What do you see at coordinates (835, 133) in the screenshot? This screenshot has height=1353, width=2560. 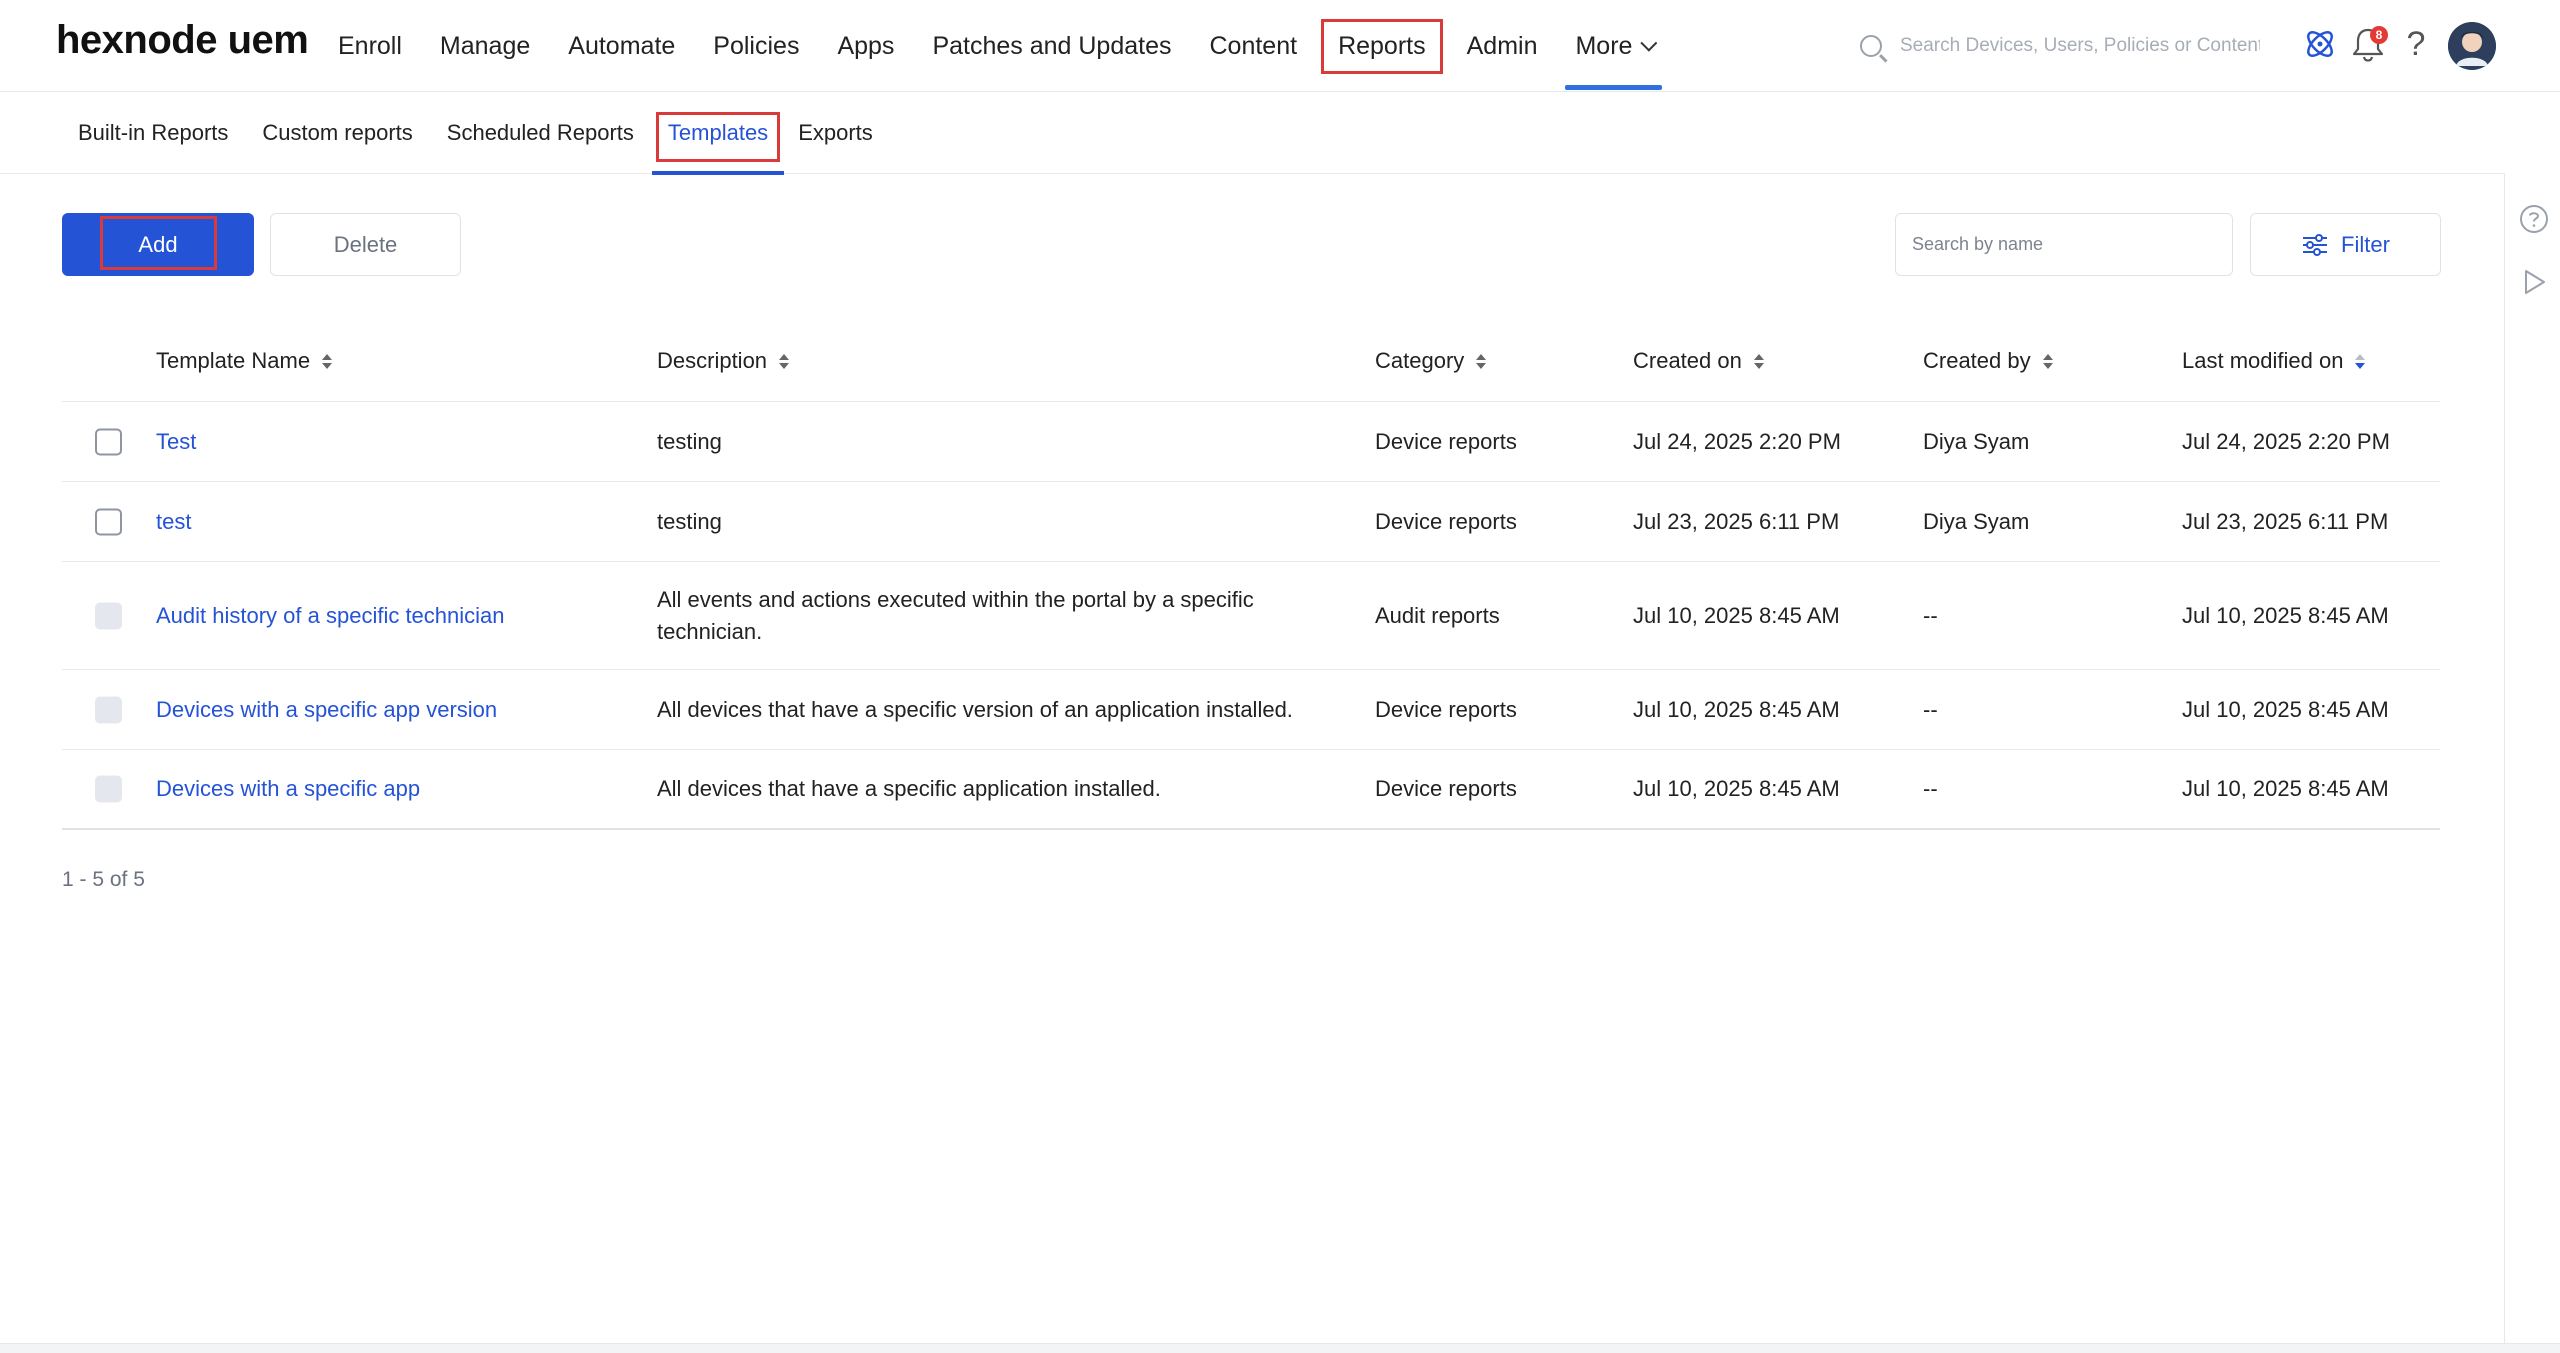 I see `tab-exports: Exports` at bounding box center [835, 133].